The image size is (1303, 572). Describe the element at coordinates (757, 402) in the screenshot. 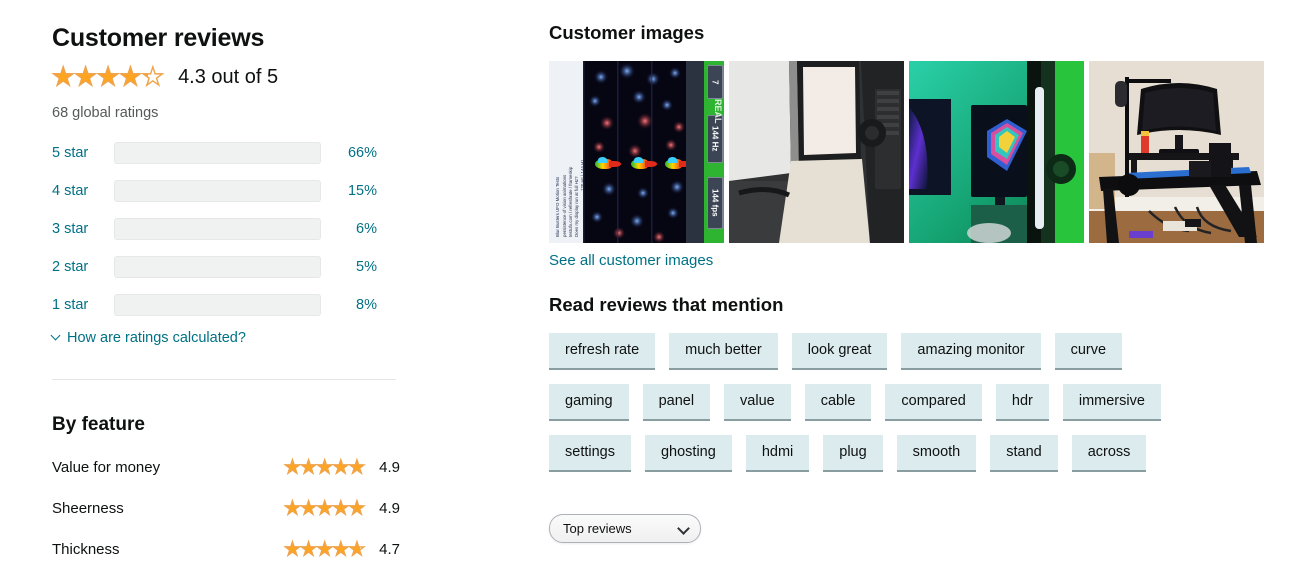

I see `review-keyword-chip: value` at that location.